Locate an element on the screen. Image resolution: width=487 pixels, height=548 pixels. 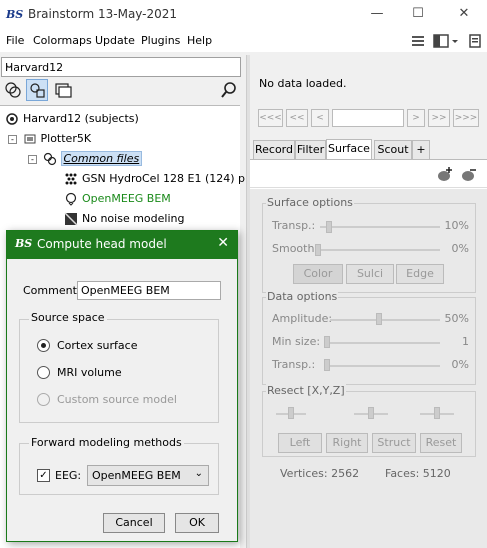
window-titlebar: BS Brainstorm 13-May-2021 — ☐ ✕ is located at coordinates (243, 15).